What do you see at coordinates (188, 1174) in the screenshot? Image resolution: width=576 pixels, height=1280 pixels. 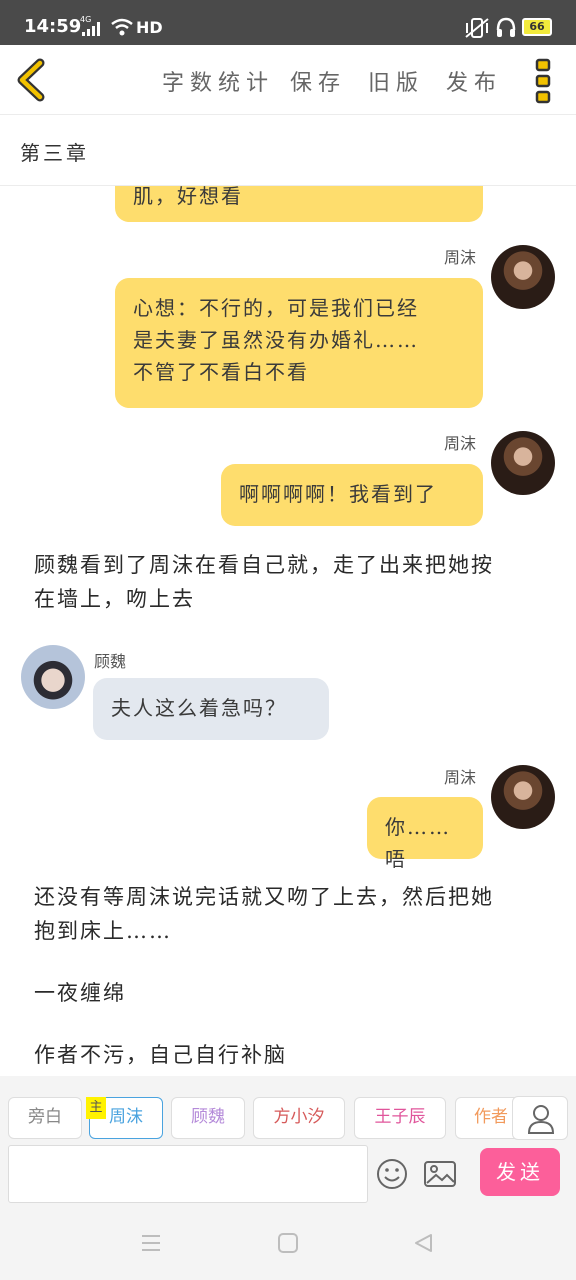 I see `message-input` at bounding box center [188, 1174].